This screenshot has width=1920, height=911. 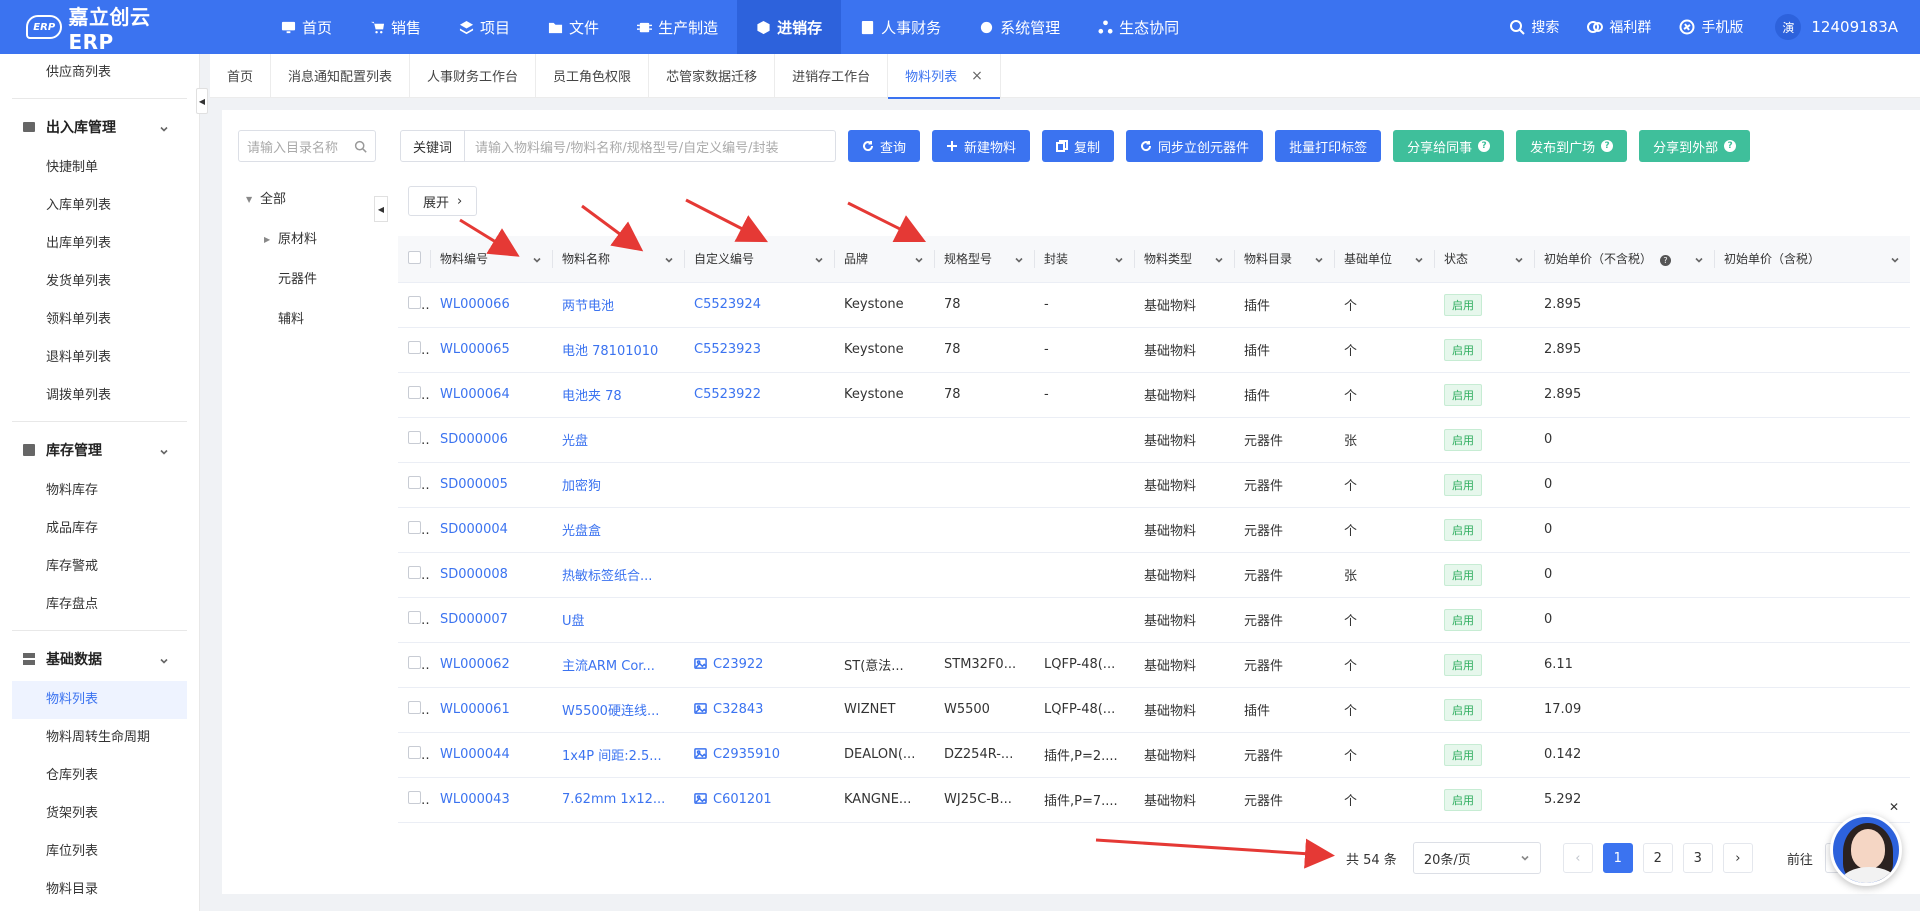 What do you see at coordinates (99, 491) in the screenshot?
I see `sidebar-item: 物料库存` at bounding box center [99, 491].